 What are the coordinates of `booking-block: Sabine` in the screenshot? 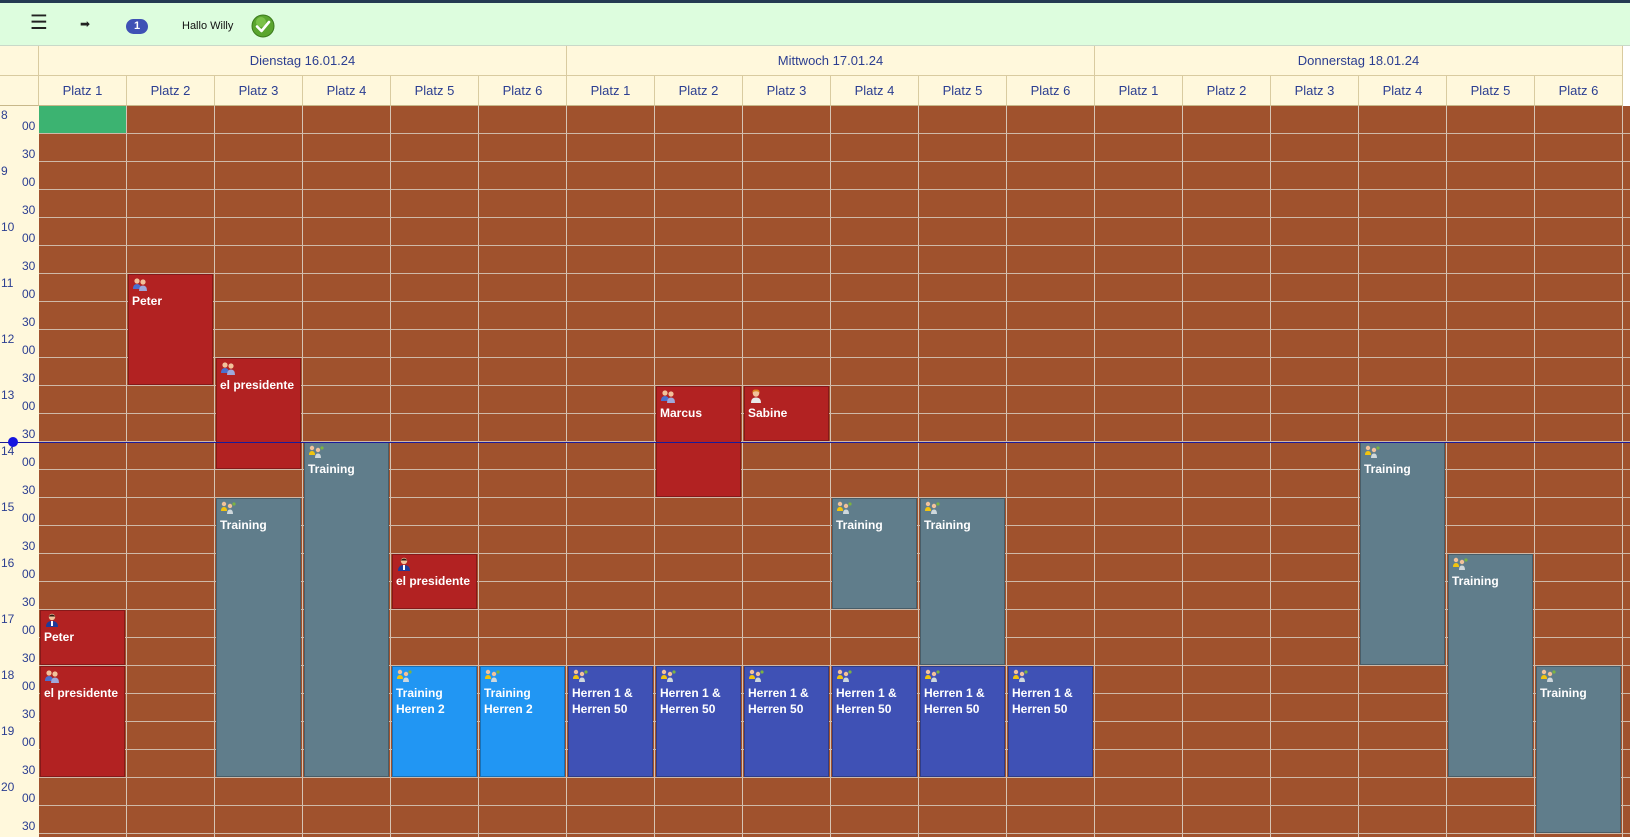 It's located at (786, 413).